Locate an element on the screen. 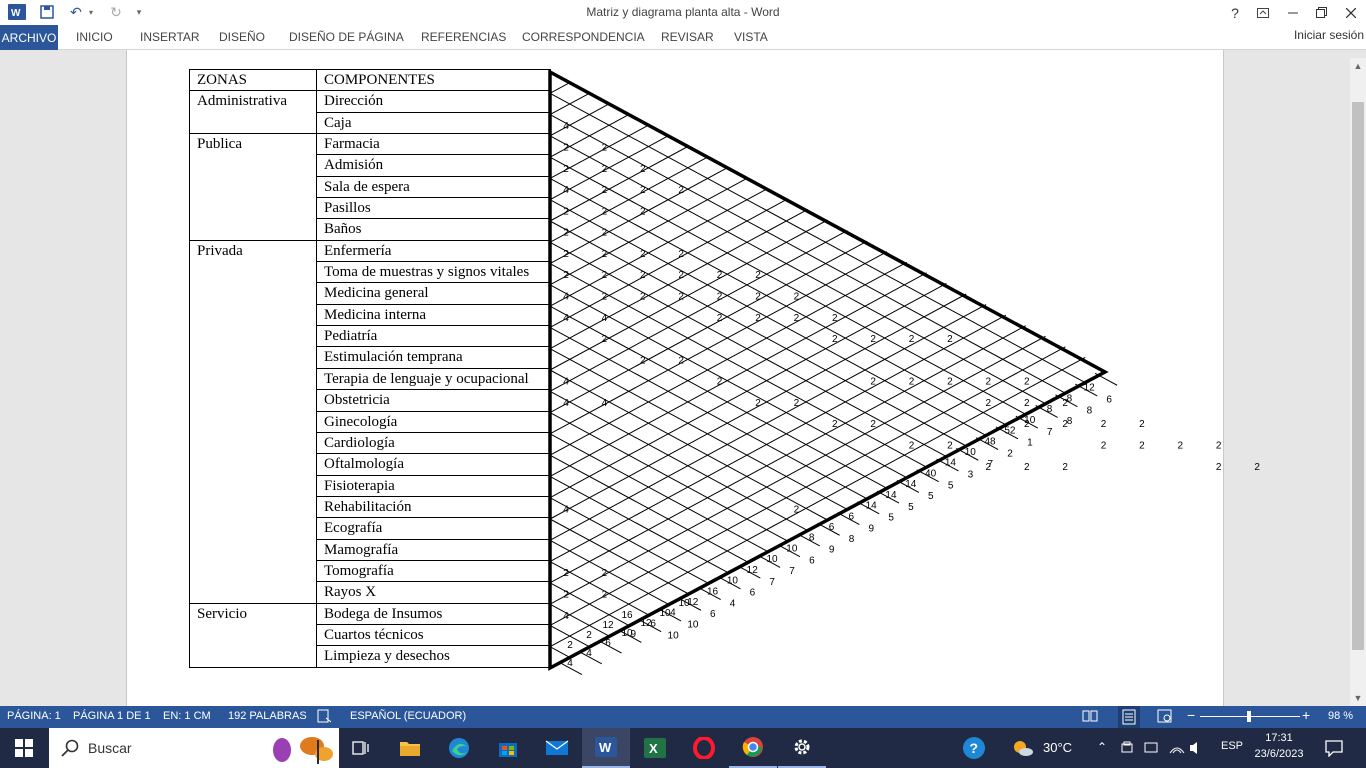 This screenshot has height=768, width=1366. component-cell: Limpieza y desechos is located at coordinates (433, 656).